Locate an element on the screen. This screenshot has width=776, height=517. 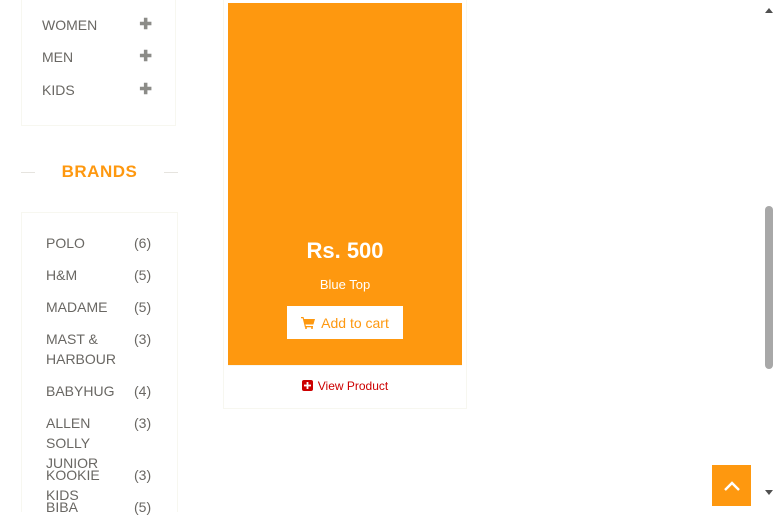
brand-count: (6) is located at coordinates (143, 243).